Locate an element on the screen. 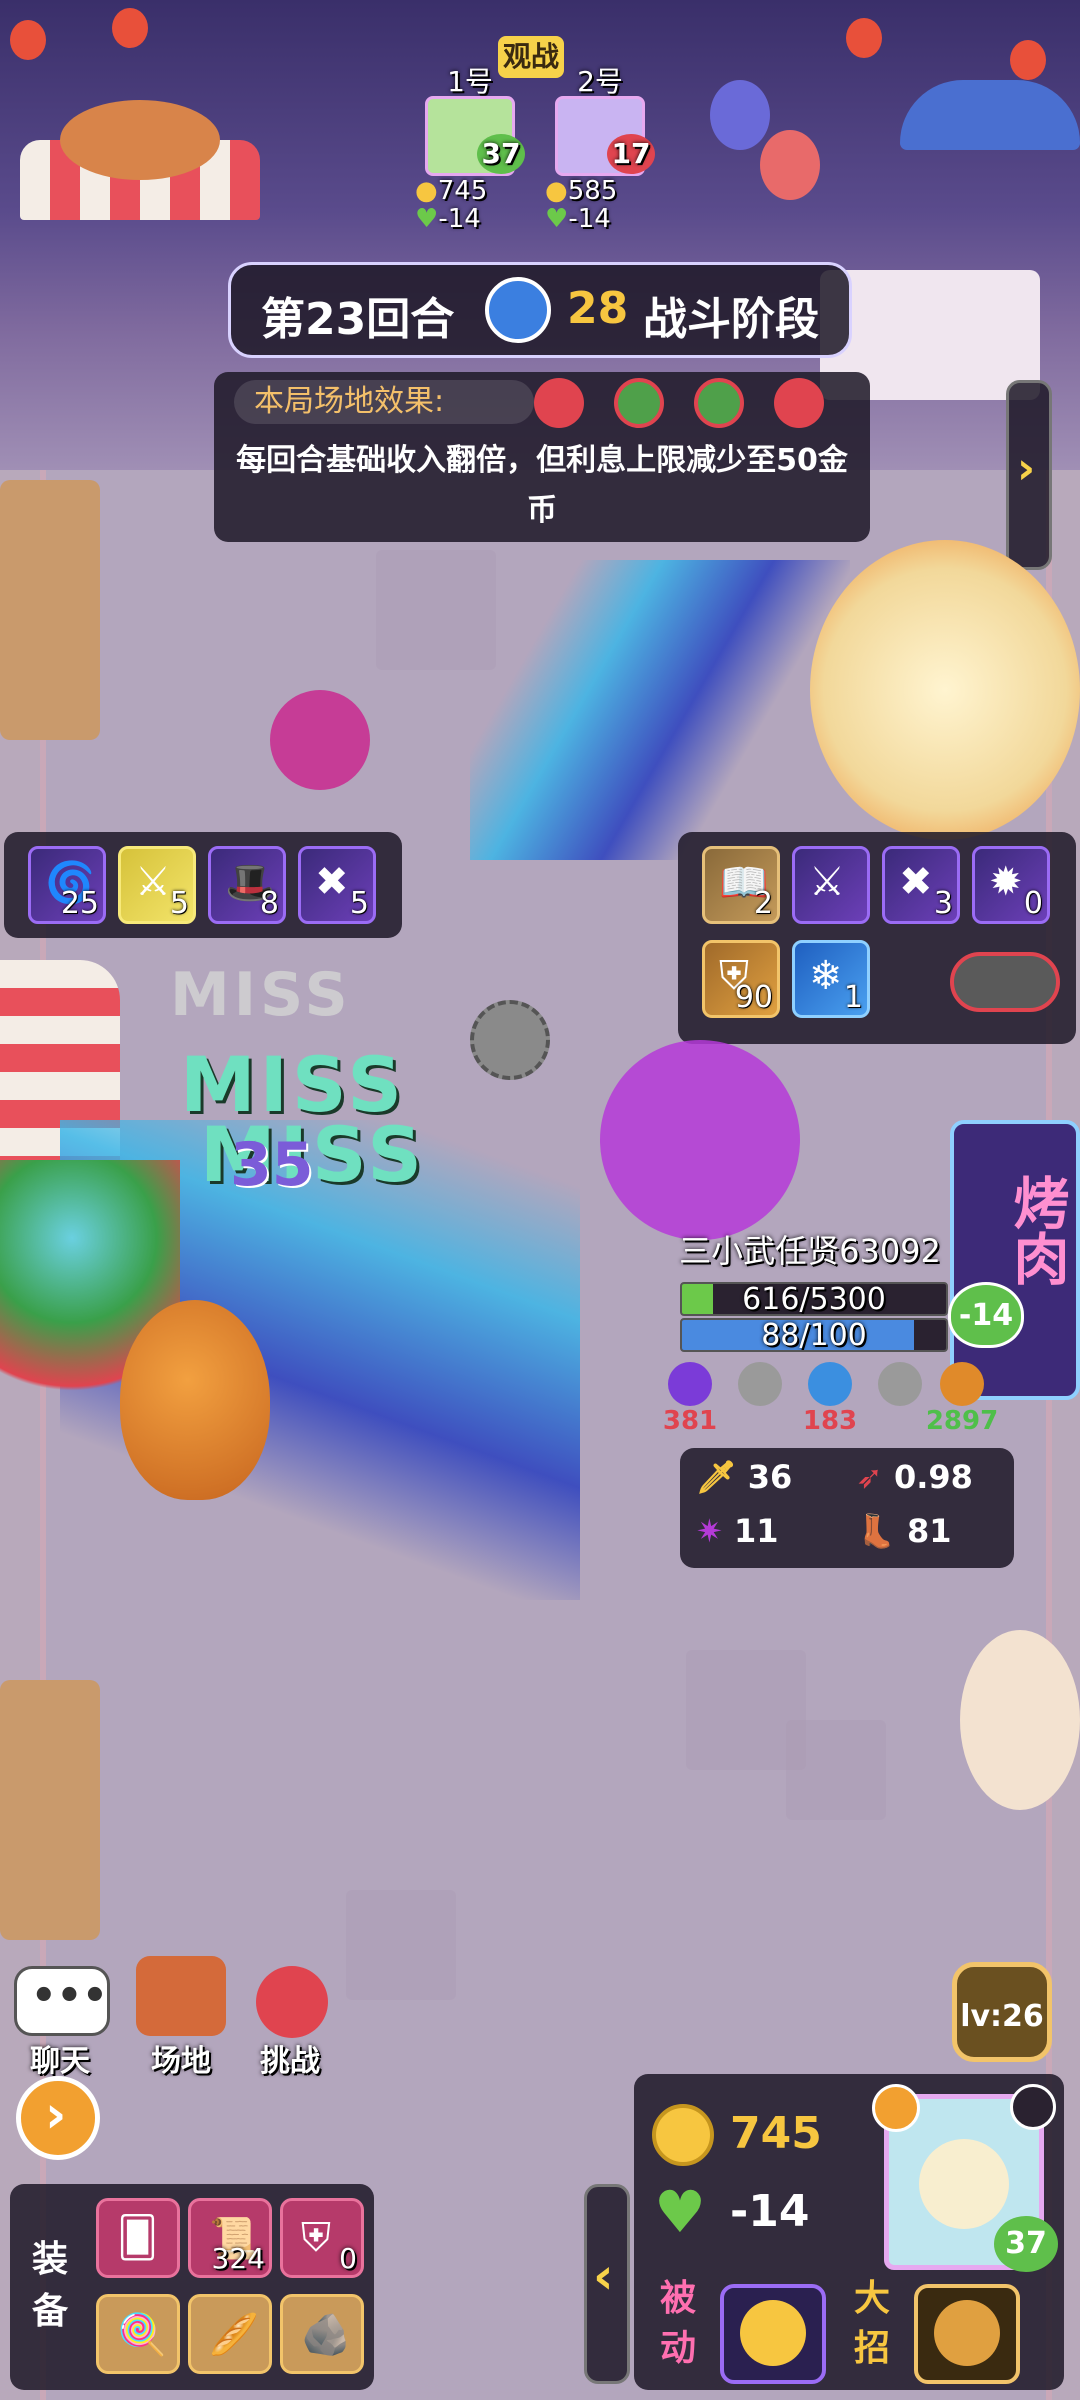 The height and width of the screenshot is (2400, 1080). equipment-slot: 🍭 is located at coordinates (138, 2334).